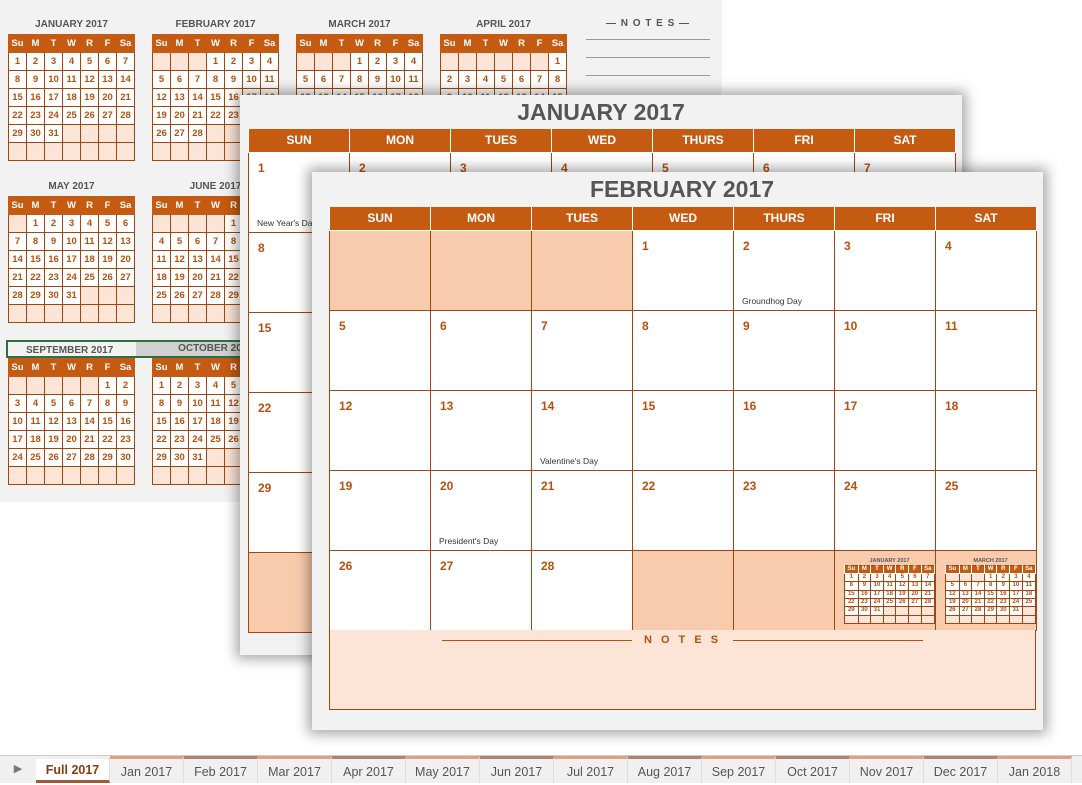 The width and height of the screenshot is (1082, 785). What do you see at coordinates (986, 510) in the screenshot?
I see `day-cell: 25` at bounding box center [986, 510].